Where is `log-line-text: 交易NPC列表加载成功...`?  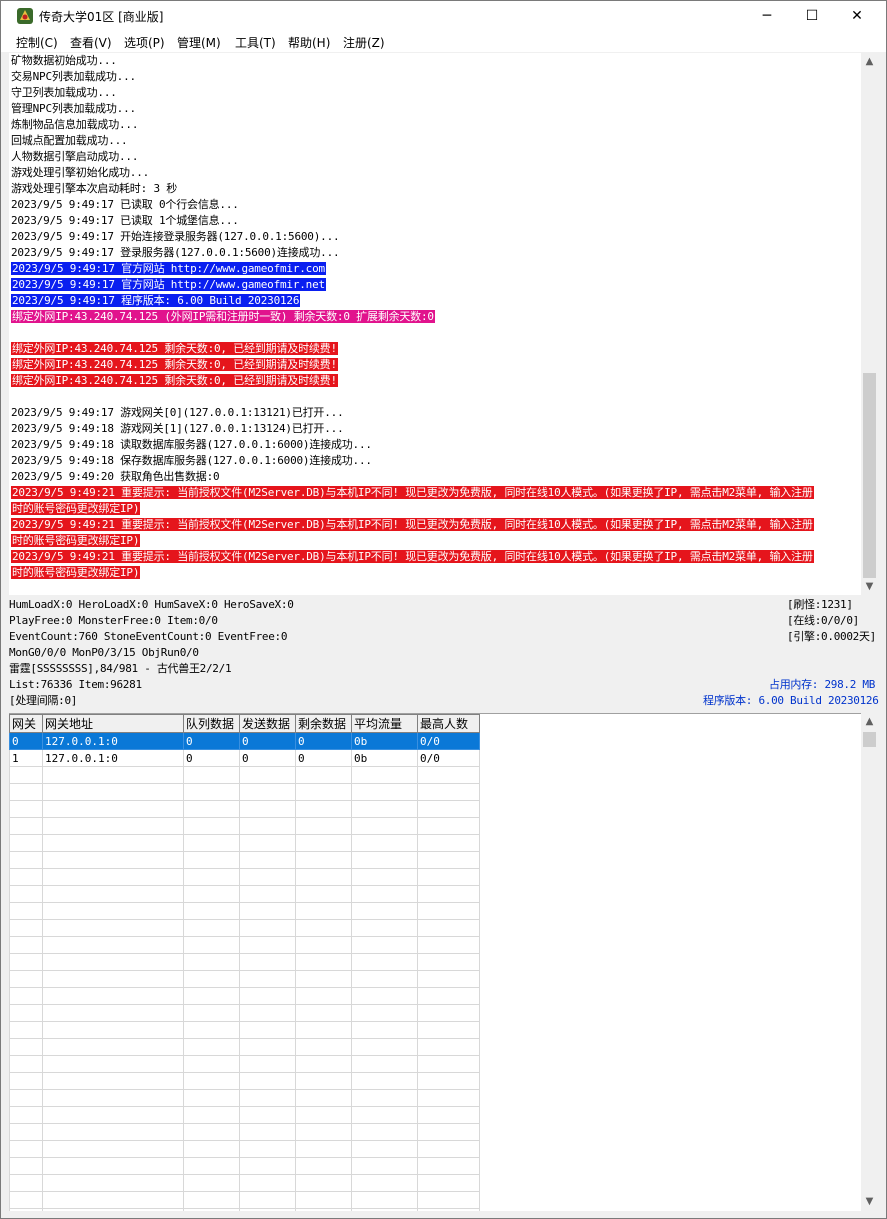
log-line-text: 交易NPC列表加载成功... is located at coordinates (73, 76).